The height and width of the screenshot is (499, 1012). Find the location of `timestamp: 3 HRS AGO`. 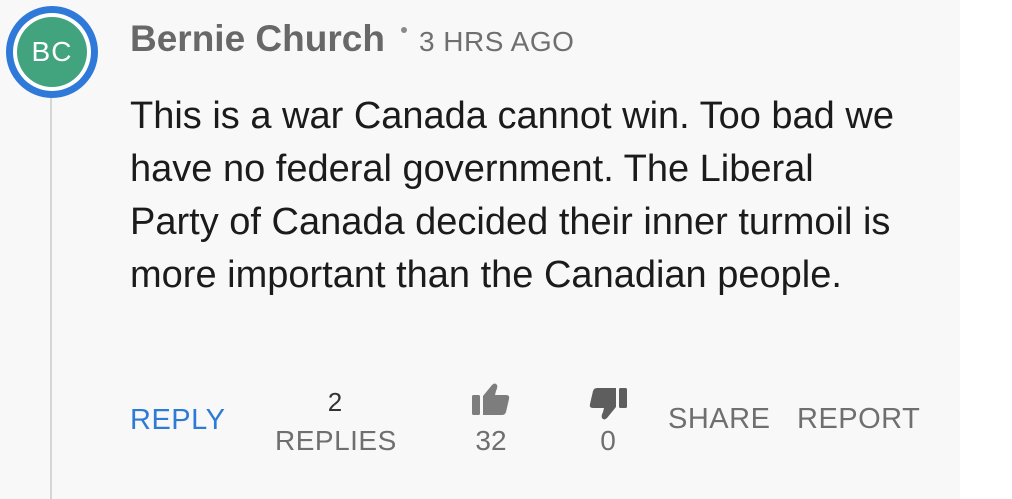

timestamp: 3 HRS AGO is located at coordinates (496, 41).